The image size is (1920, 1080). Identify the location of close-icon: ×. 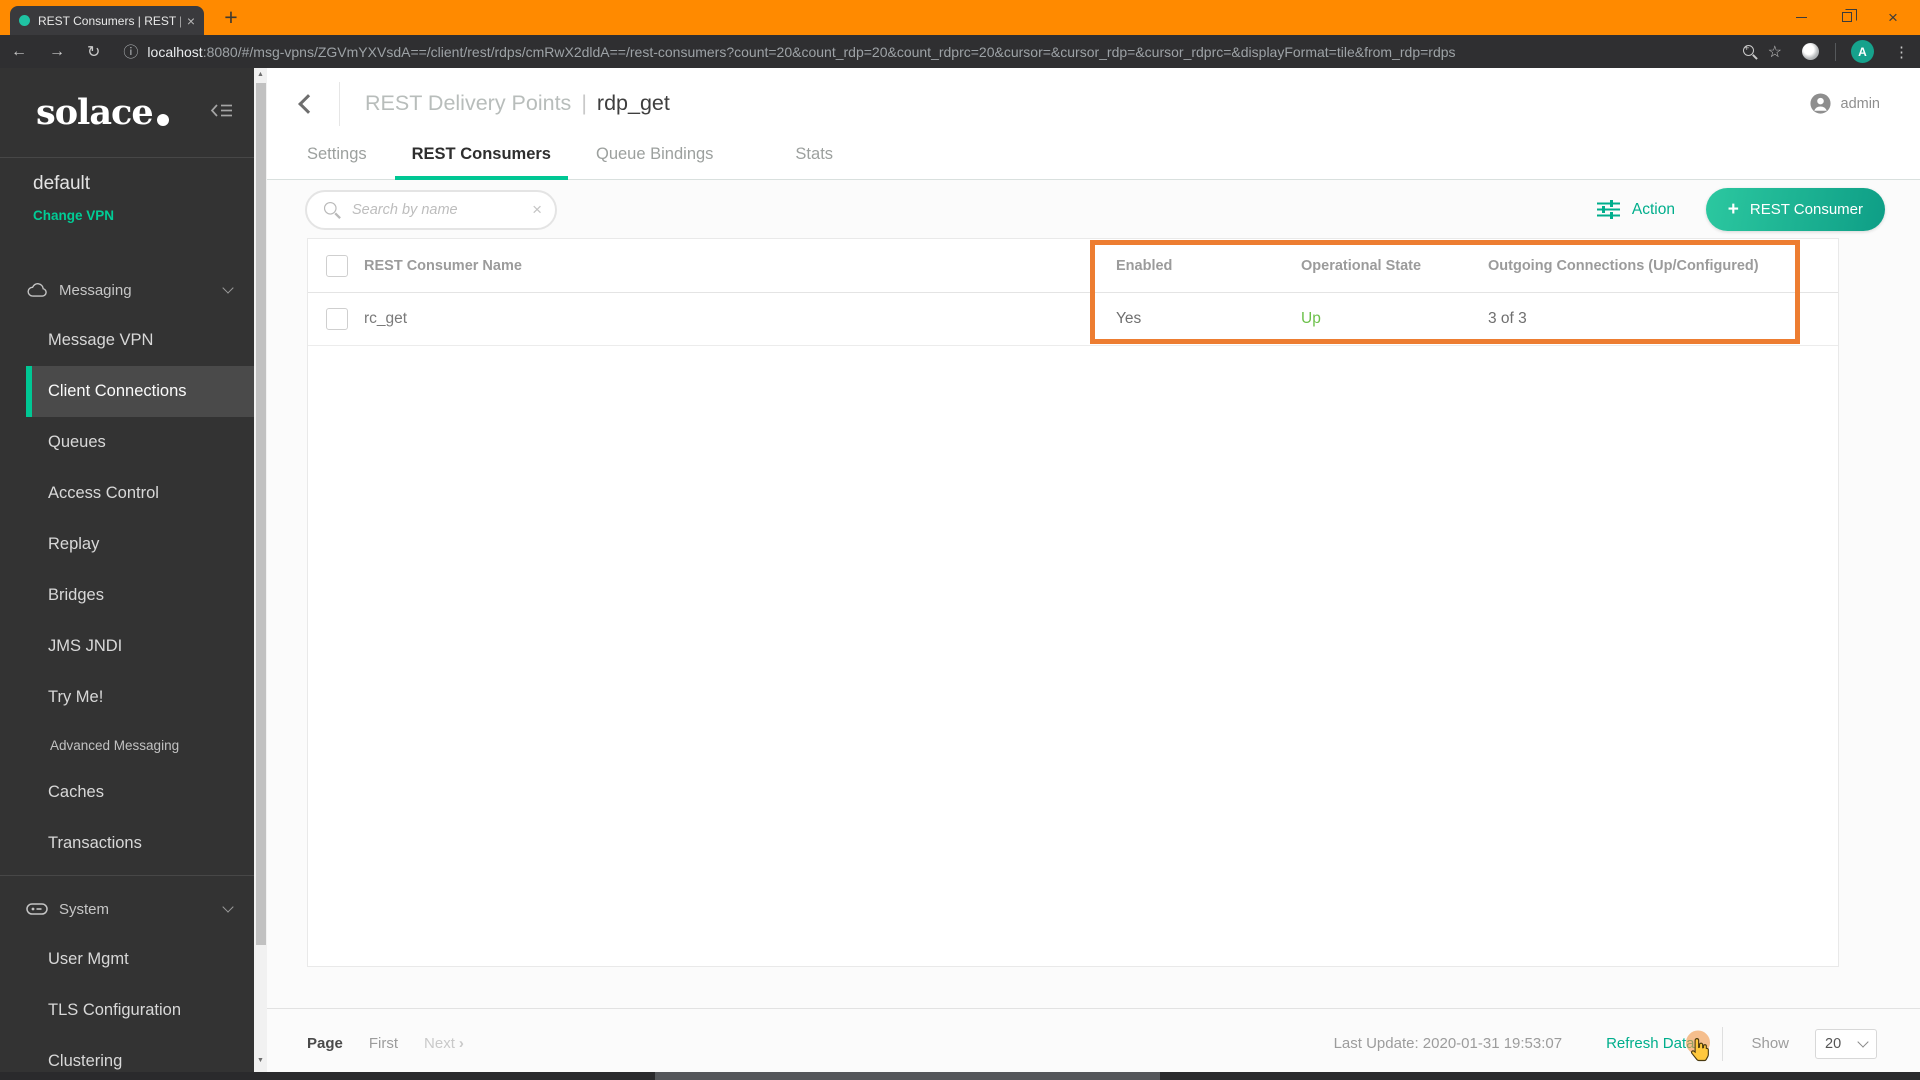
(1893, 17).